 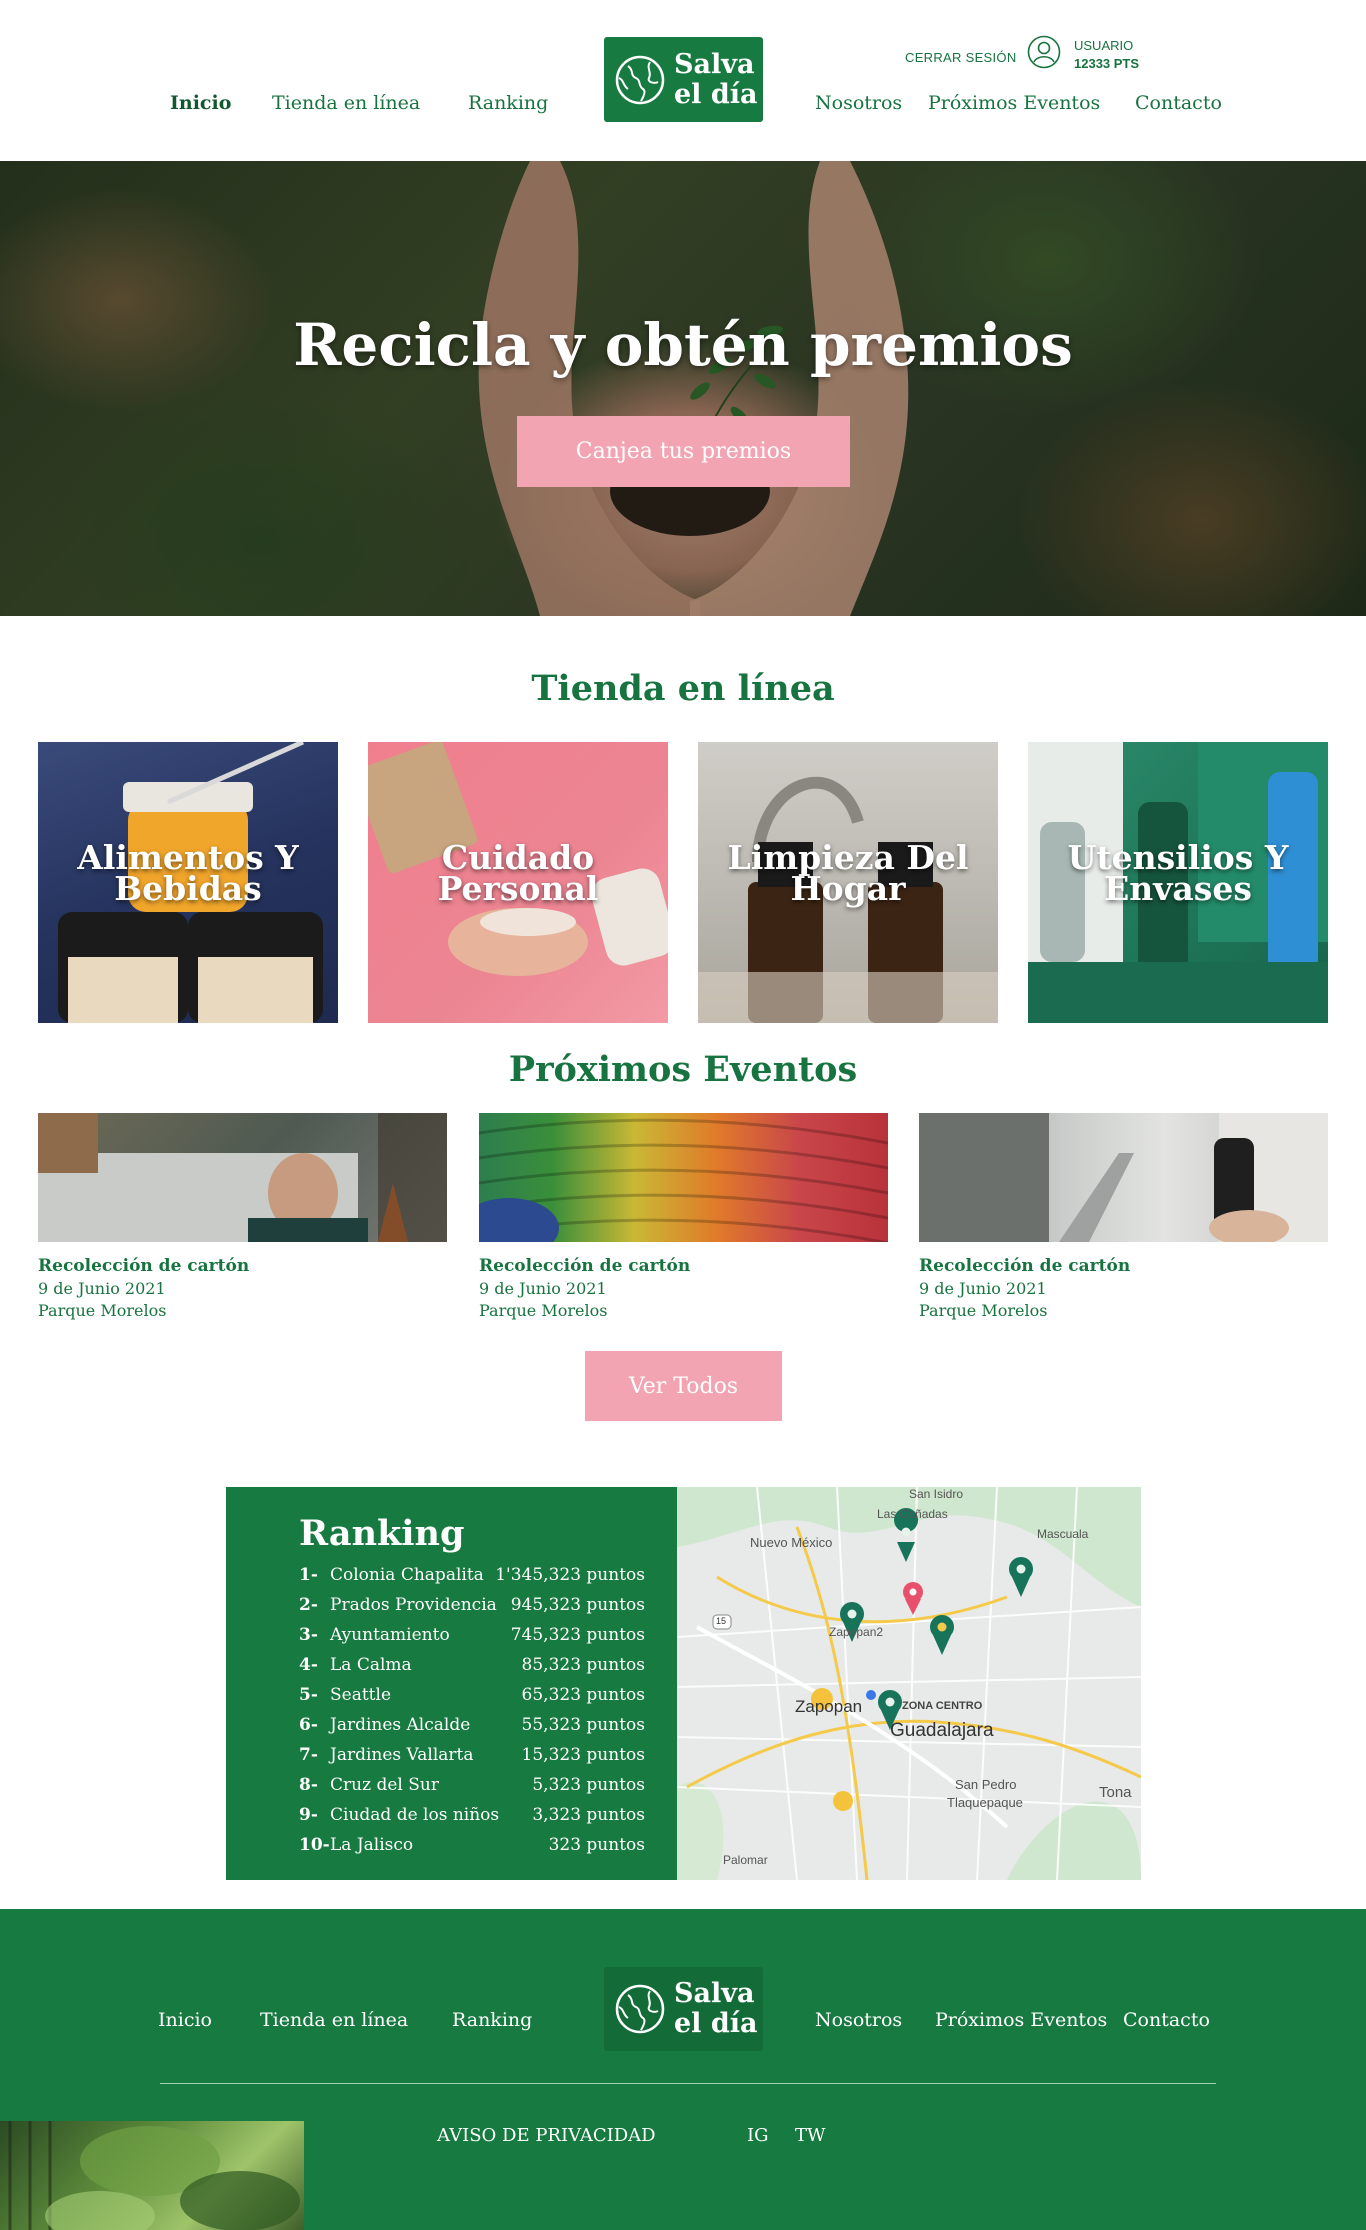 What do you see at coordinates (472, 1730) in the screenshot?
I see `ranking-row: 6- Jardines Alcalde 55,323 puntos` at bounding box center [472, 1730].